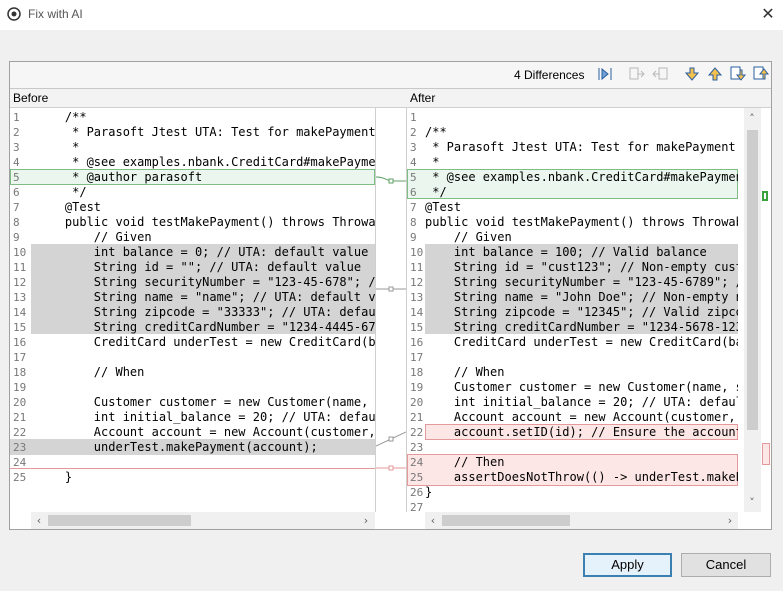 This screenshot has height=591, width=783. Describe the element at coordinates (581, 312) in the screenshot. I see `code-line: String zipcode = "12345"; // Valid zipco` at that location.